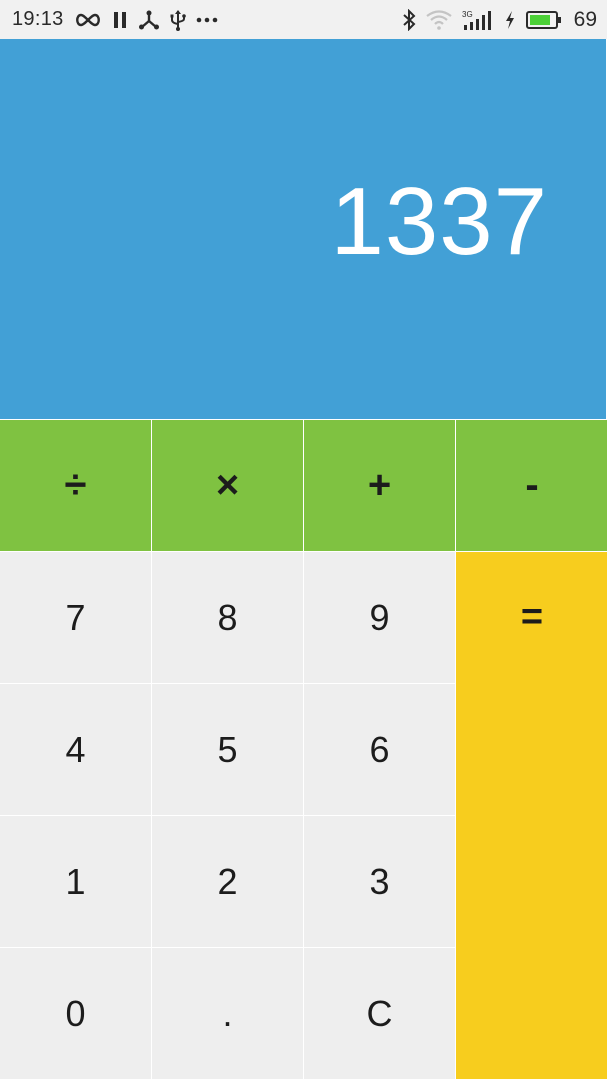 The height and width of the screenshot is (1080, 607). Describe the element at coordinates (227, 881) in the screenshot. I see `digit-2-button: 2` at that location.